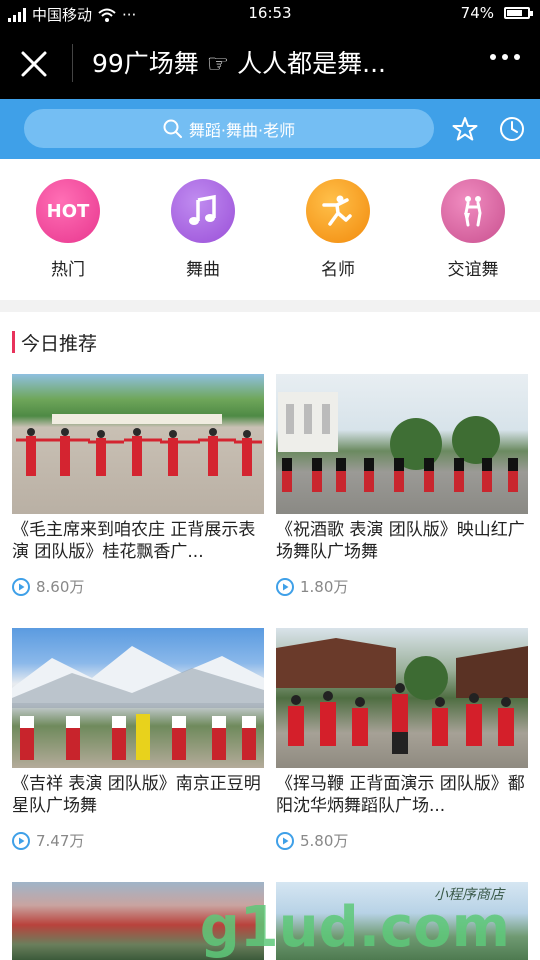 Image resolution: width=540 pixels, height=960 pixels. What do you see at coordinates (60, 587) in the screenshot?
I see `play-count-value: 8.60万` at bounding box center [60, 587].